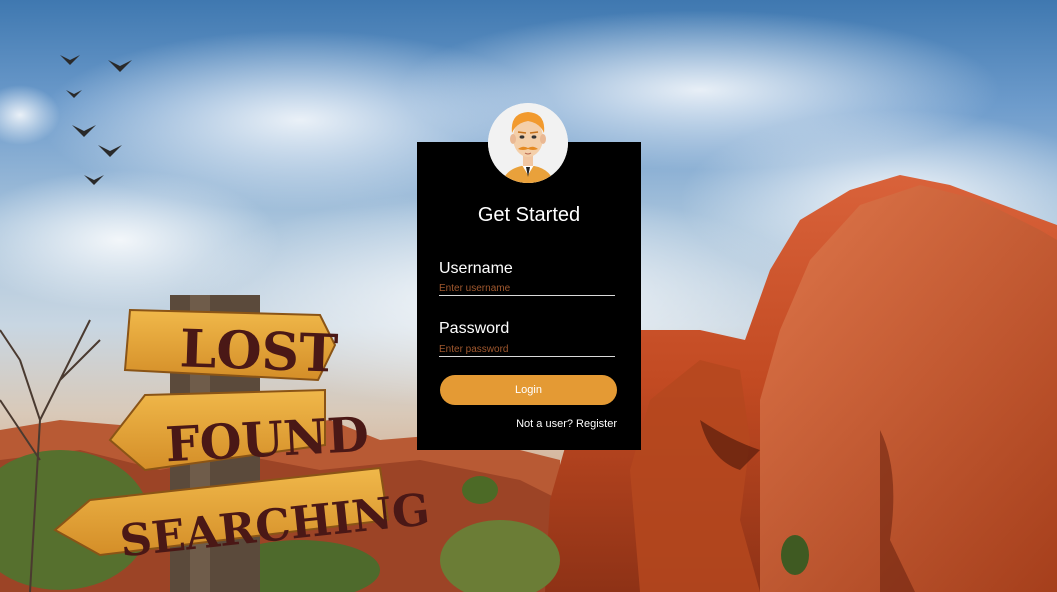 The width and height of the screenshot is (1057, 592). What do you see at coordinates (527, 349) in the screenshot?
I see `password-input` at bounding box center [527, 349].